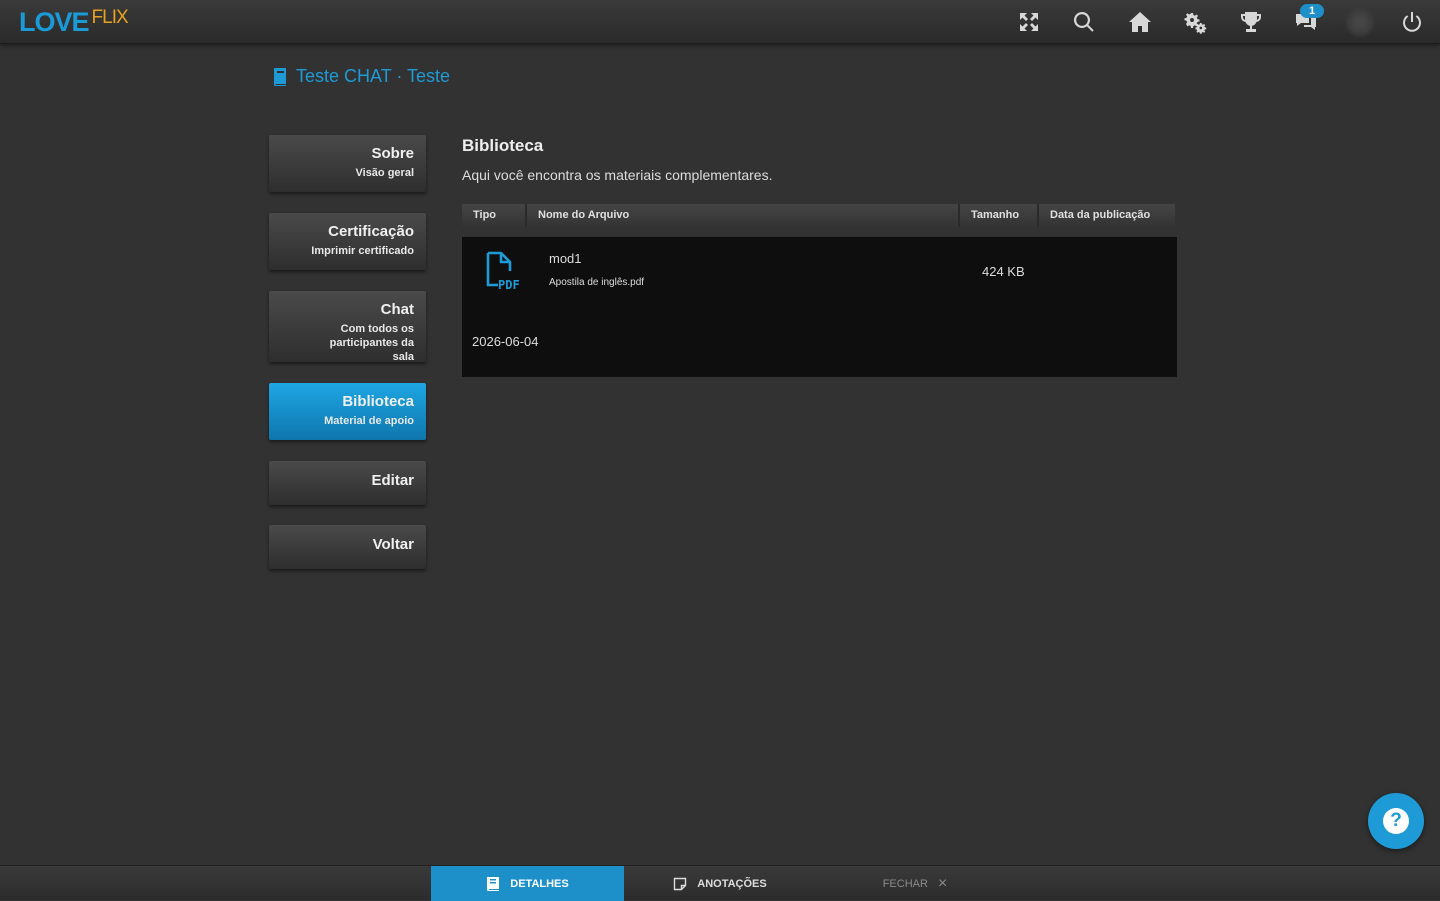 The width and height of the screenshot is (1440, 901). What do you see at coordinates (1140, 22) in the screenshot?
I see `home-icon` at bounding box center [1140, 22].